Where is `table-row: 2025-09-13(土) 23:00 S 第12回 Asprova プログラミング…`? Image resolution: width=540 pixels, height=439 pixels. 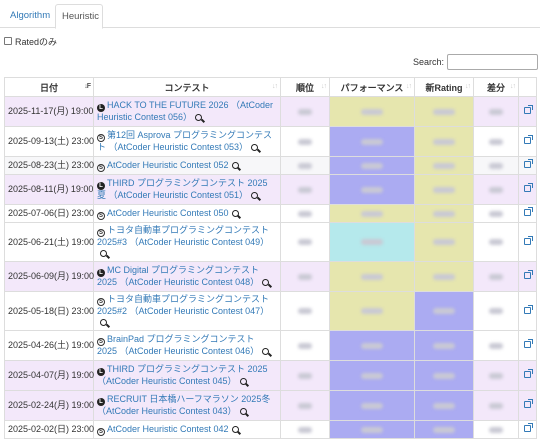 table-row: 2025-09-13(土) 23:00 S 第12回 Asprova プログラミング… is located at coordinates (270, 141).